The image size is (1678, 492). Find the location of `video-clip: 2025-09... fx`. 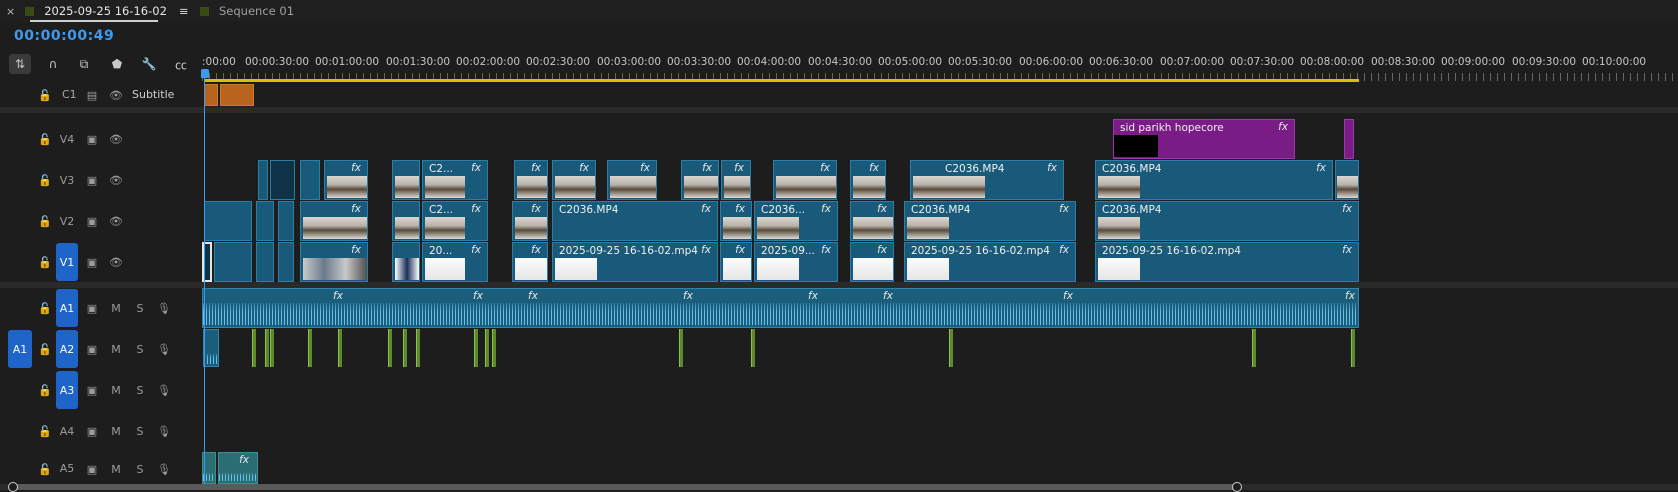

video-clip: 2025-09... fx is located at coordinates (796, 262).